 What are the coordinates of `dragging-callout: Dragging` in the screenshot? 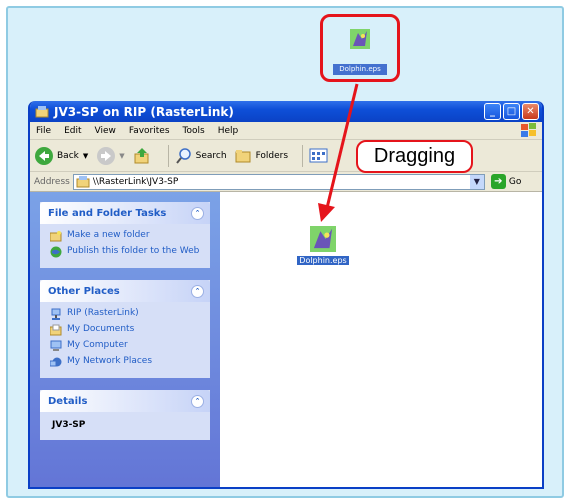 It's located at (414, 156).